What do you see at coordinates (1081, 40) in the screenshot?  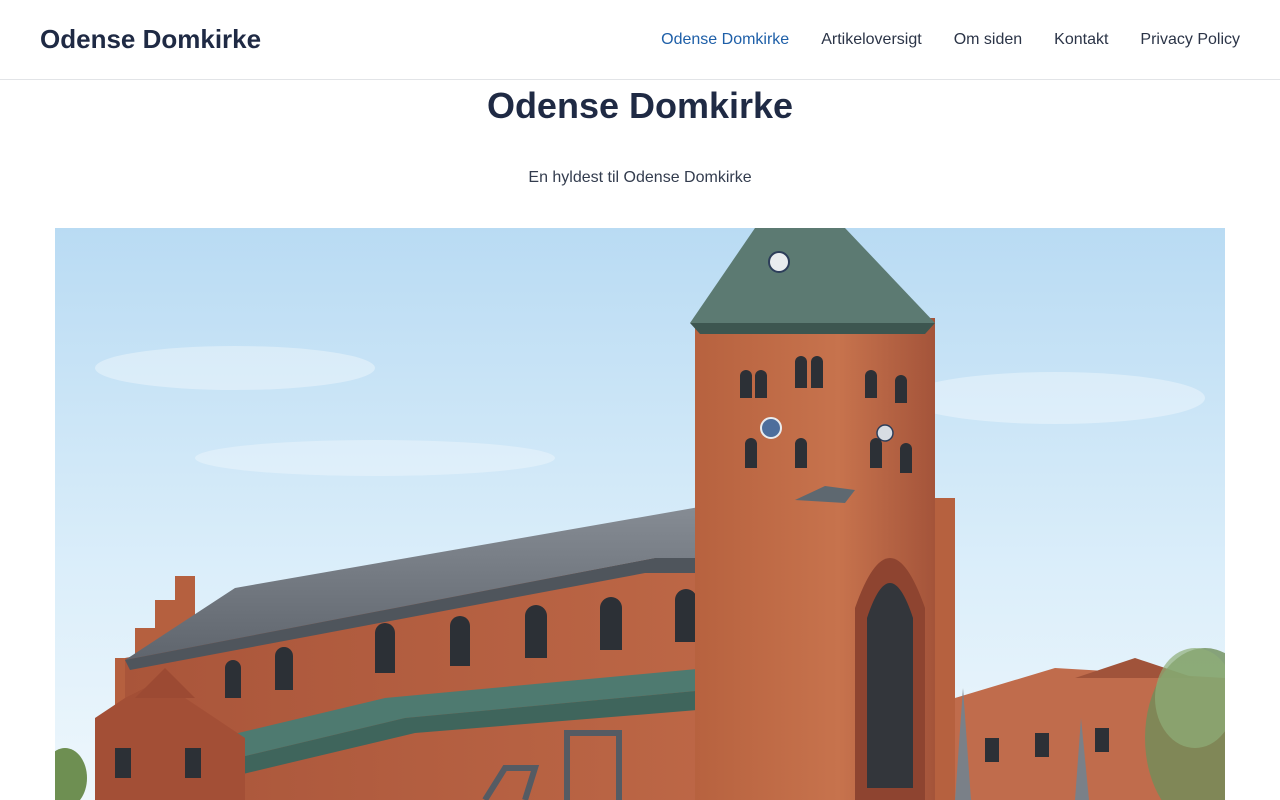 I see `nav-item-kontakt: Kontakt` at bounding box center [1081, 40].